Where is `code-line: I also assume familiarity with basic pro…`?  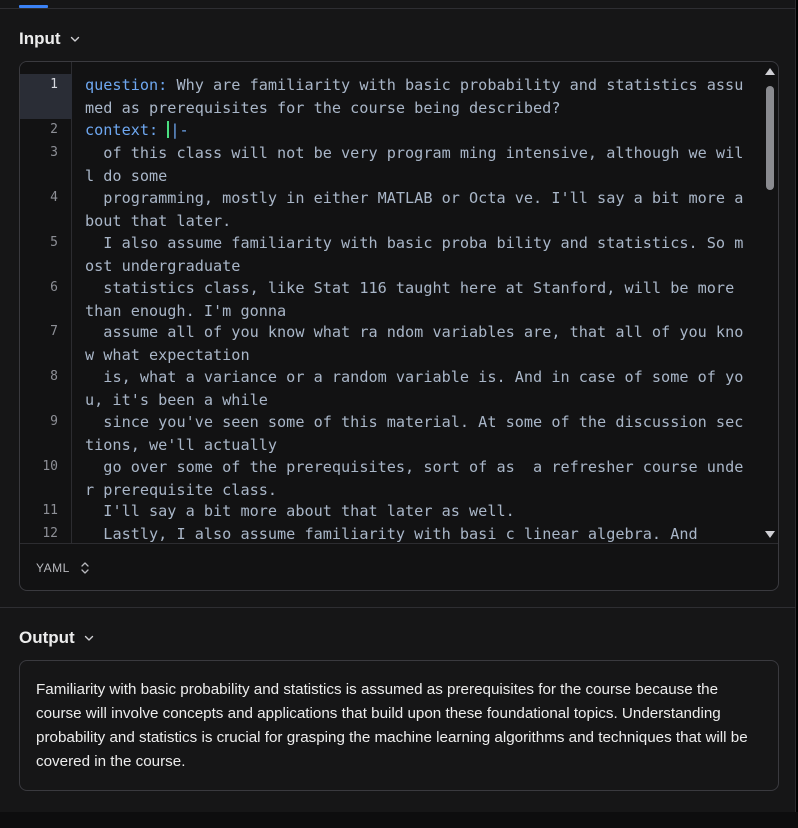 code-line: I also assume familiarity with basic pro… is located at coordinates (414, 254).